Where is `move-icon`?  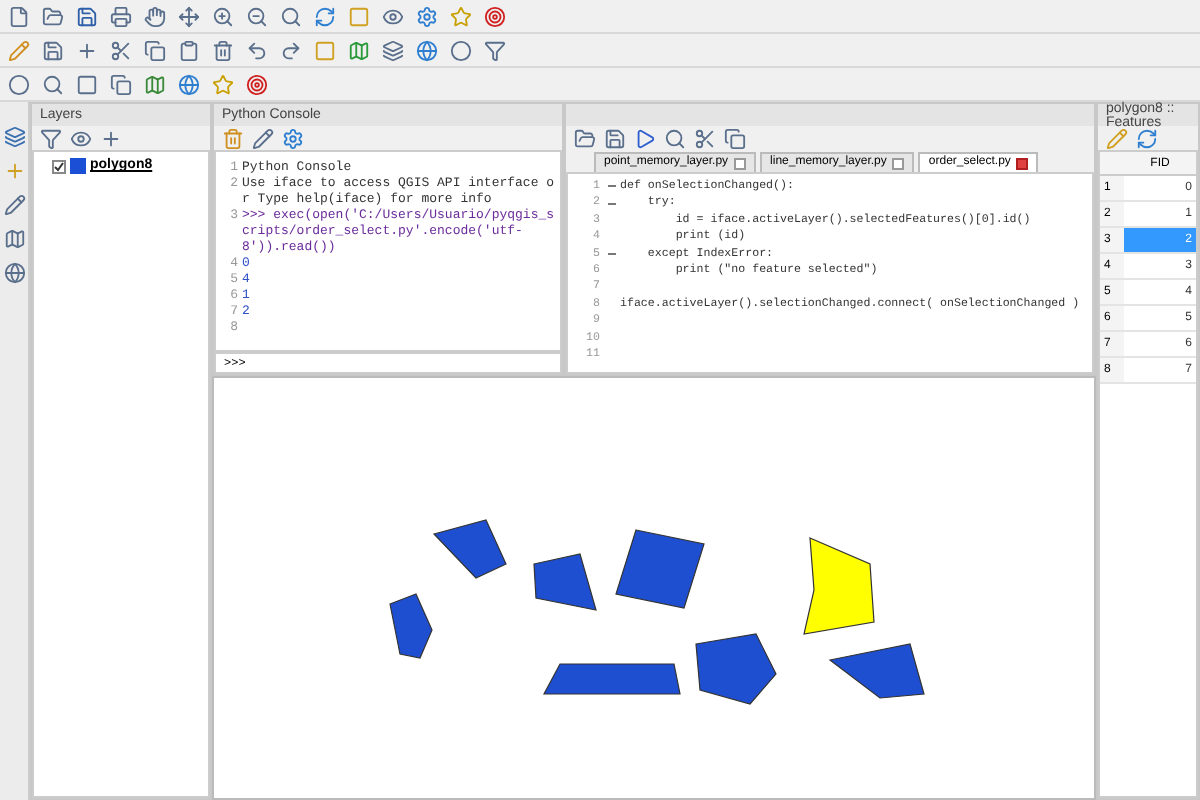
move-icon is located at coordinates (189, 16).